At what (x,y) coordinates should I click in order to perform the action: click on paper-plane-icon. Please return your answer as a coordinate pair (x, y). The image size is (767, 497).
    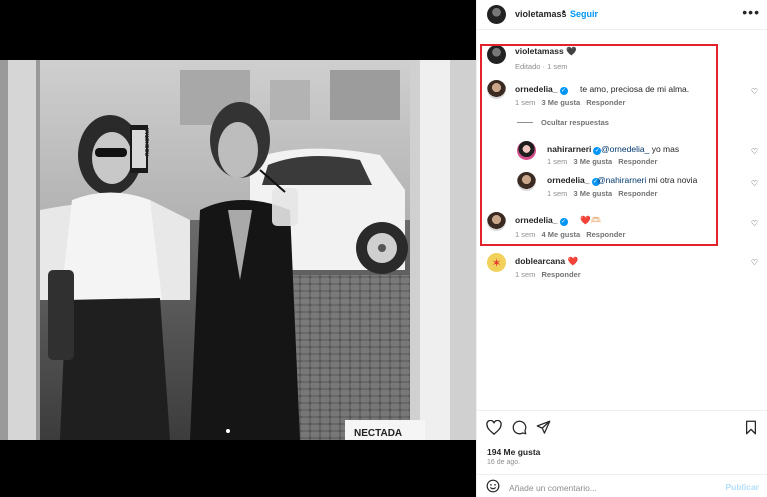
    Looking at the image, I should click on (543, 428).